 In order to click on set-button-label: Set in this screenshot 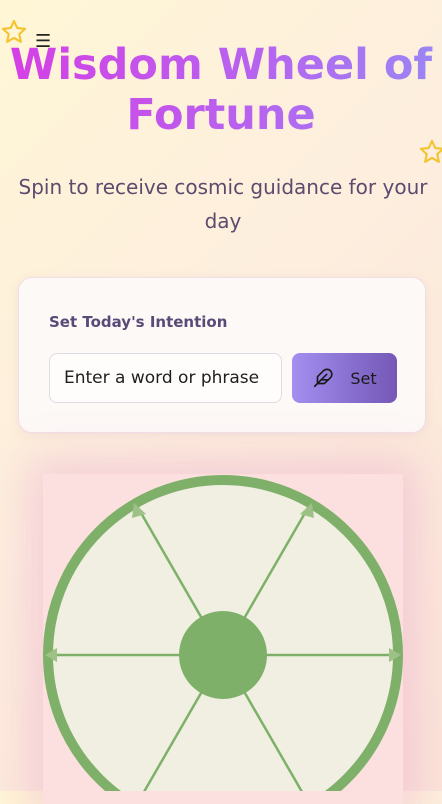, I will do `click(363, 378)`.